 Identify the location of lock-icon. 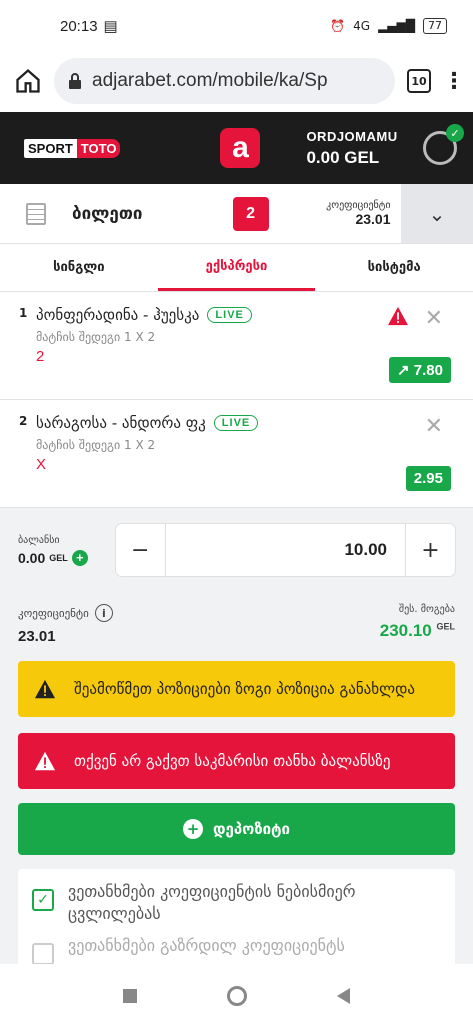
(75, 81).